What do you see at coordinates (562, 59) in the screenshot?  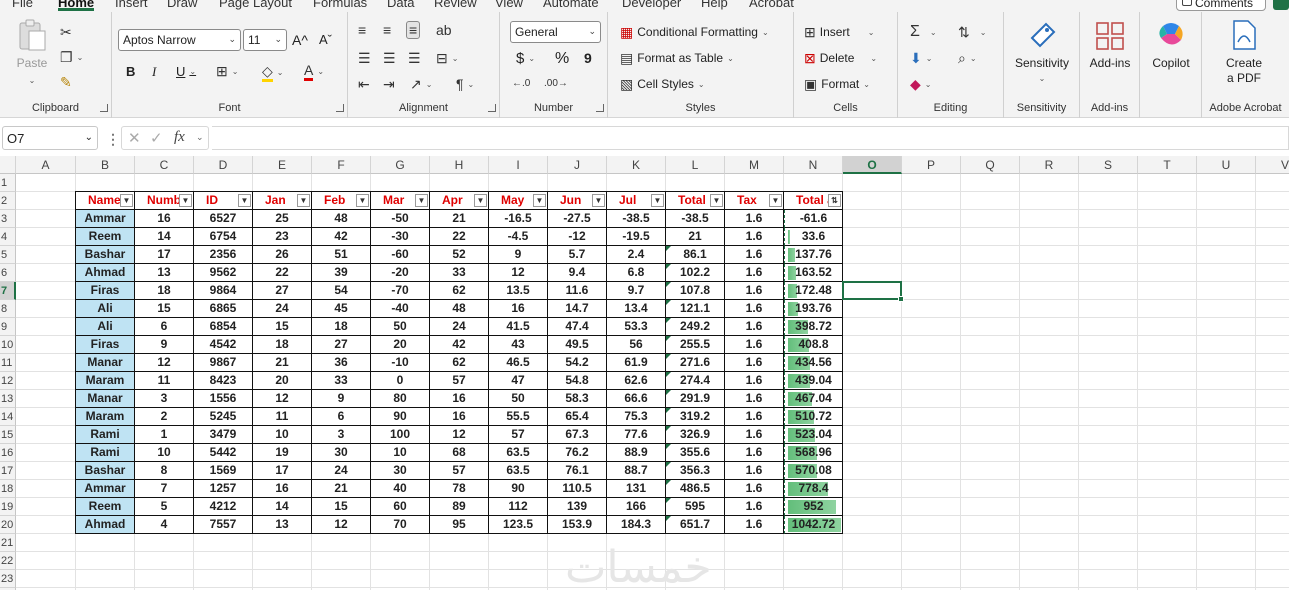 I see `percent-button: %` at bounding box center [562, 59].